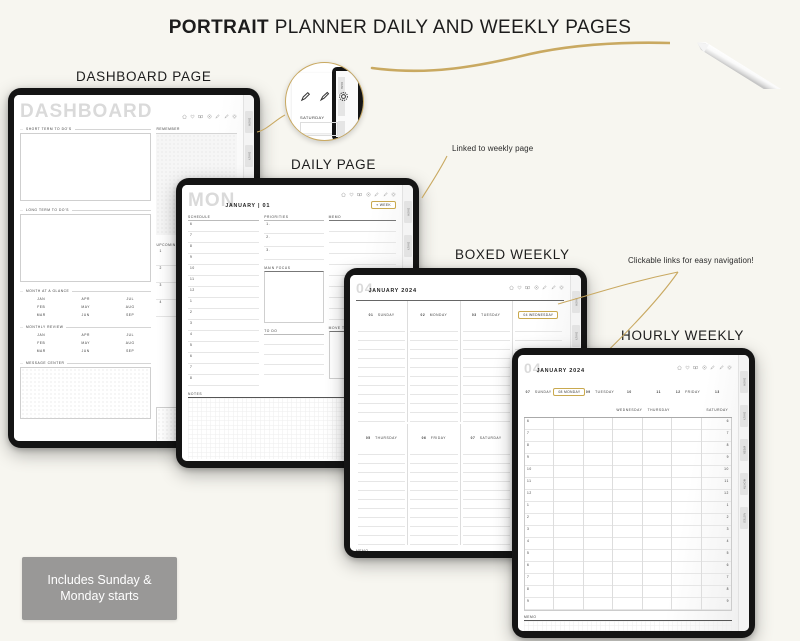  I want to click on day-link-monday: 08 MONDAY, so click(569, 392).